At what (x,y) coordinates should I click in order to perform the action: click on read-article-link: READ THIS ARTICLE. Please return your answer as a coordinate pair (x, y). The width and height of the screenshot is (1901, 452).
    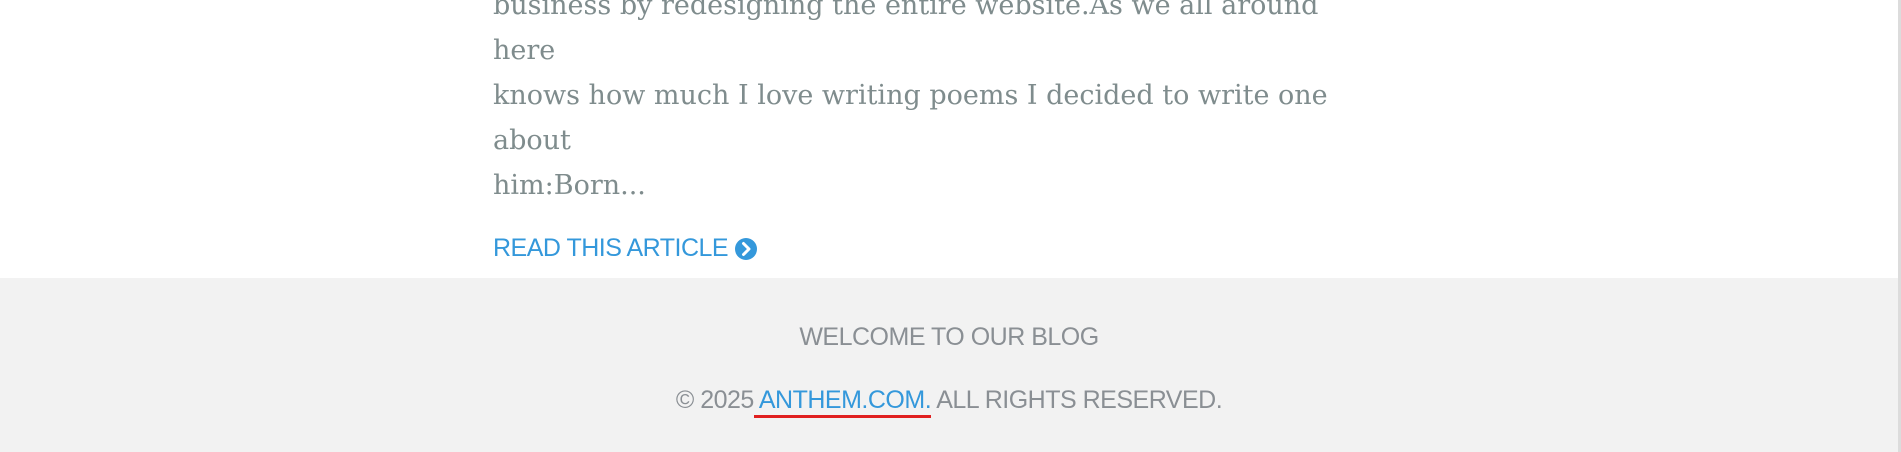
    Looking at the image, I should click on (625, 248).